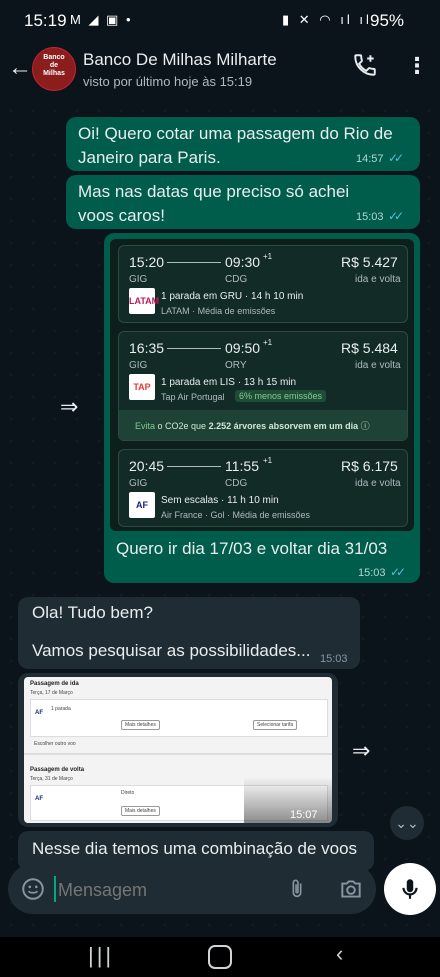 The image size is (440, 977). I want to click on message-line: Ola! Tudo bem?, so click(92, 612).